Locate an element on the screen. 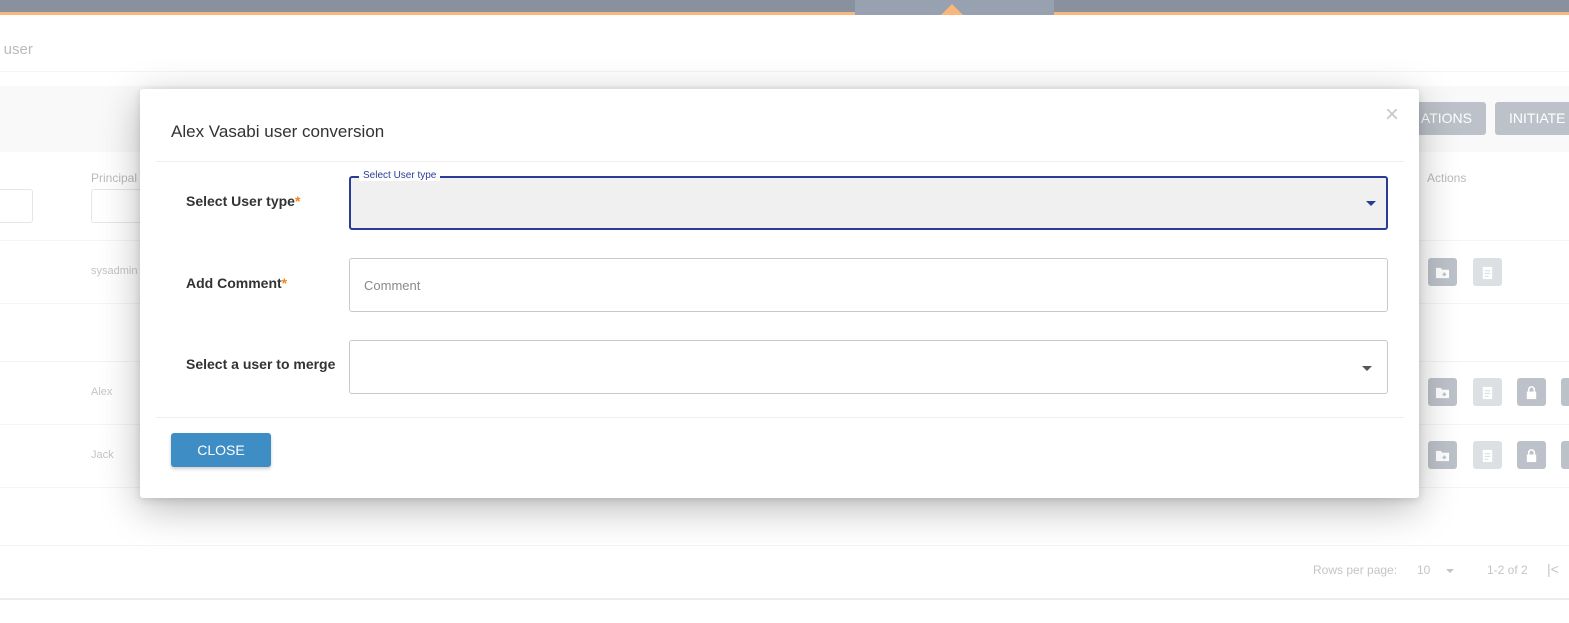 Image resolution: width=1569 pixels, height=623 pixels. user-type-label-text: Select User type is located at coordinates (240, 201).